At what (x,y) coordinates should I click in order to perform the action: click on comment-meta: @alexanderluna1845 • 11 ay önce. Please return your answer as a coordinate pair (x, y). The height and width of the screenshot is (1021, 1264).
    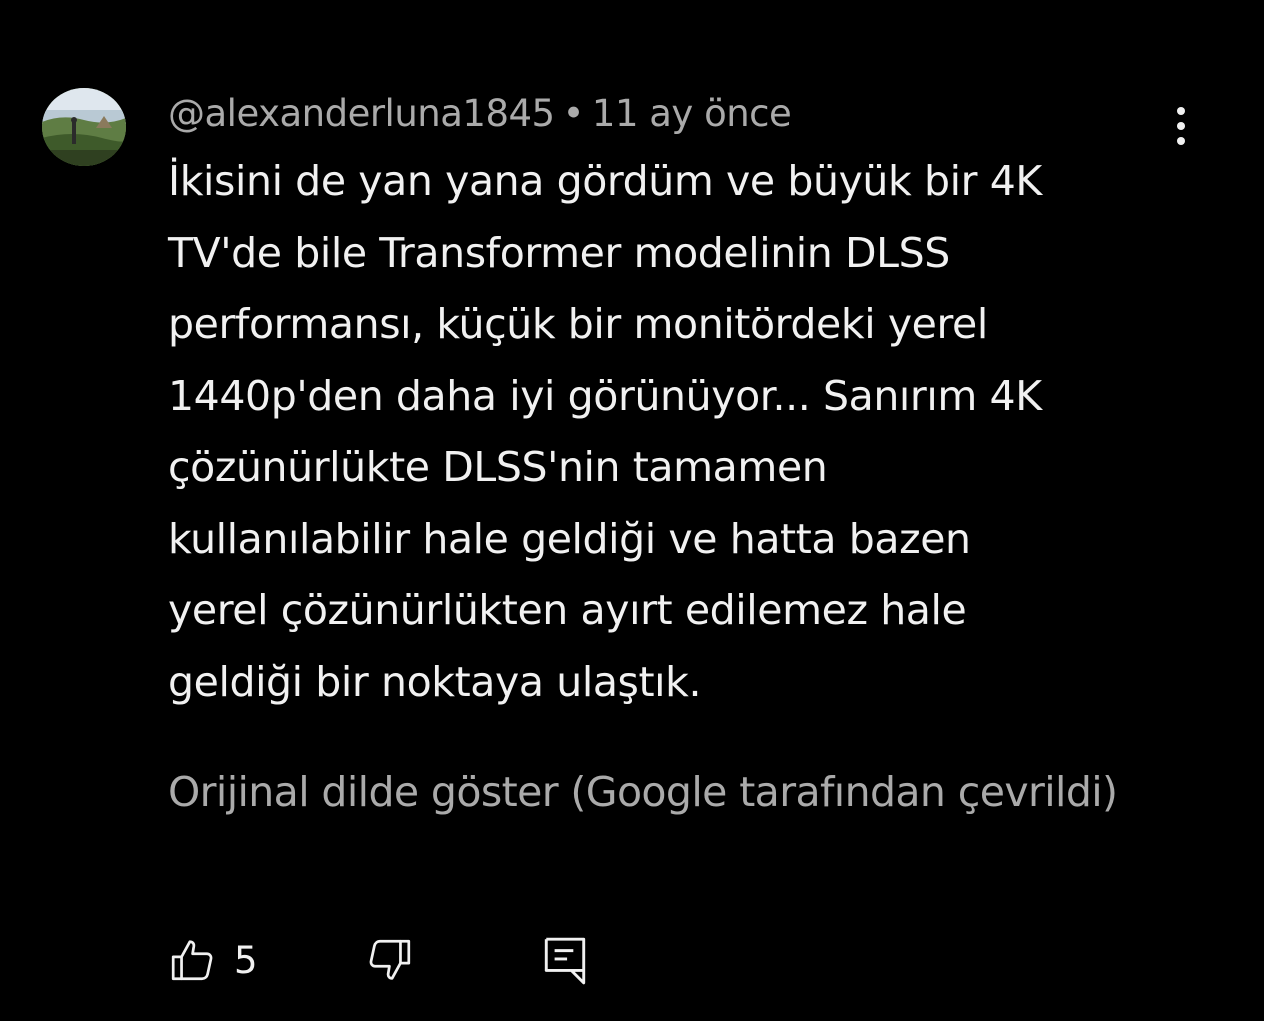
    Looking at the image, I should click on (480, 114).